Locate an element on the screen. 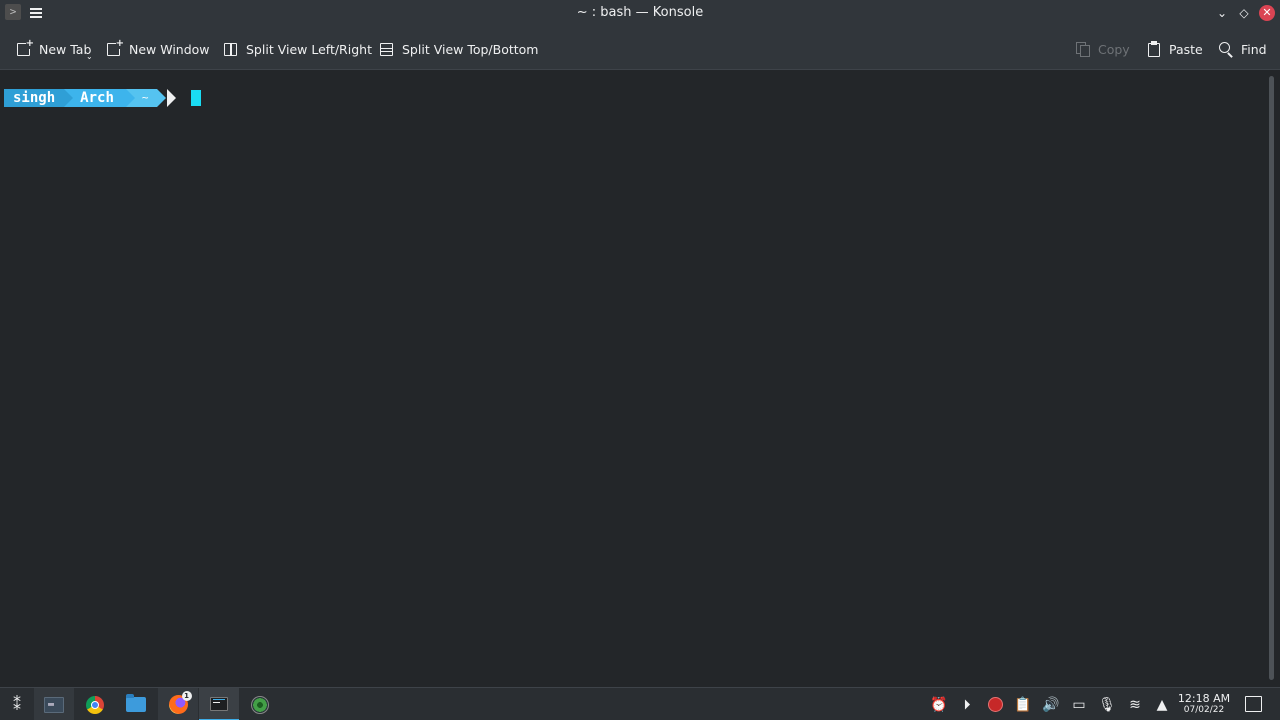 The width and height of the screenshot is (1280, 720). chrome-icon is located at coordinates (95, 704).